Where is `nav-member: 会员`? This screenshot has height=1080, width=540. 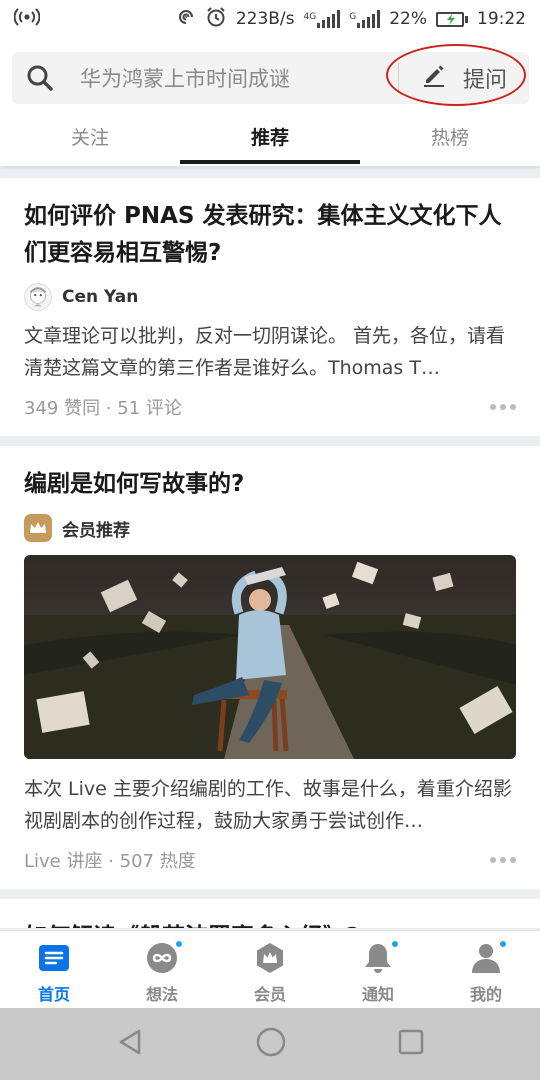
nav-member: 会员 is located at coordinates (270, 969).